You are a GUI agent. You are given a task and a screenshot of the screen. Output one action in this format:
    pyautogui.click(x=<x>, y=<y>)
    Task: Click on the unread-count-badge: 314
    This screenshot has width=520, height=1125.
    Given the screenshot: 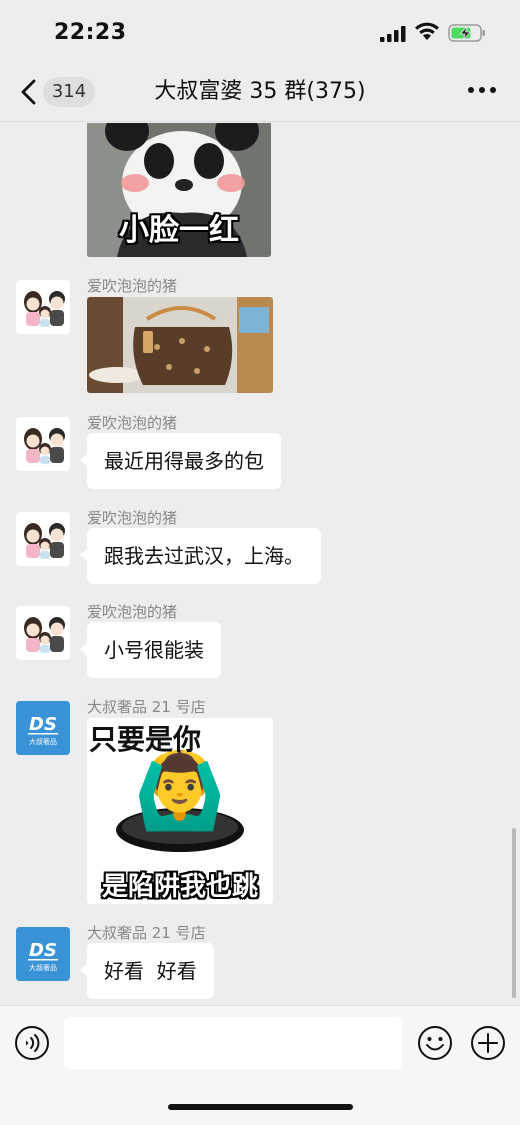 What is the action you would take?
    pyautogui.click(x=69, y=92)
    